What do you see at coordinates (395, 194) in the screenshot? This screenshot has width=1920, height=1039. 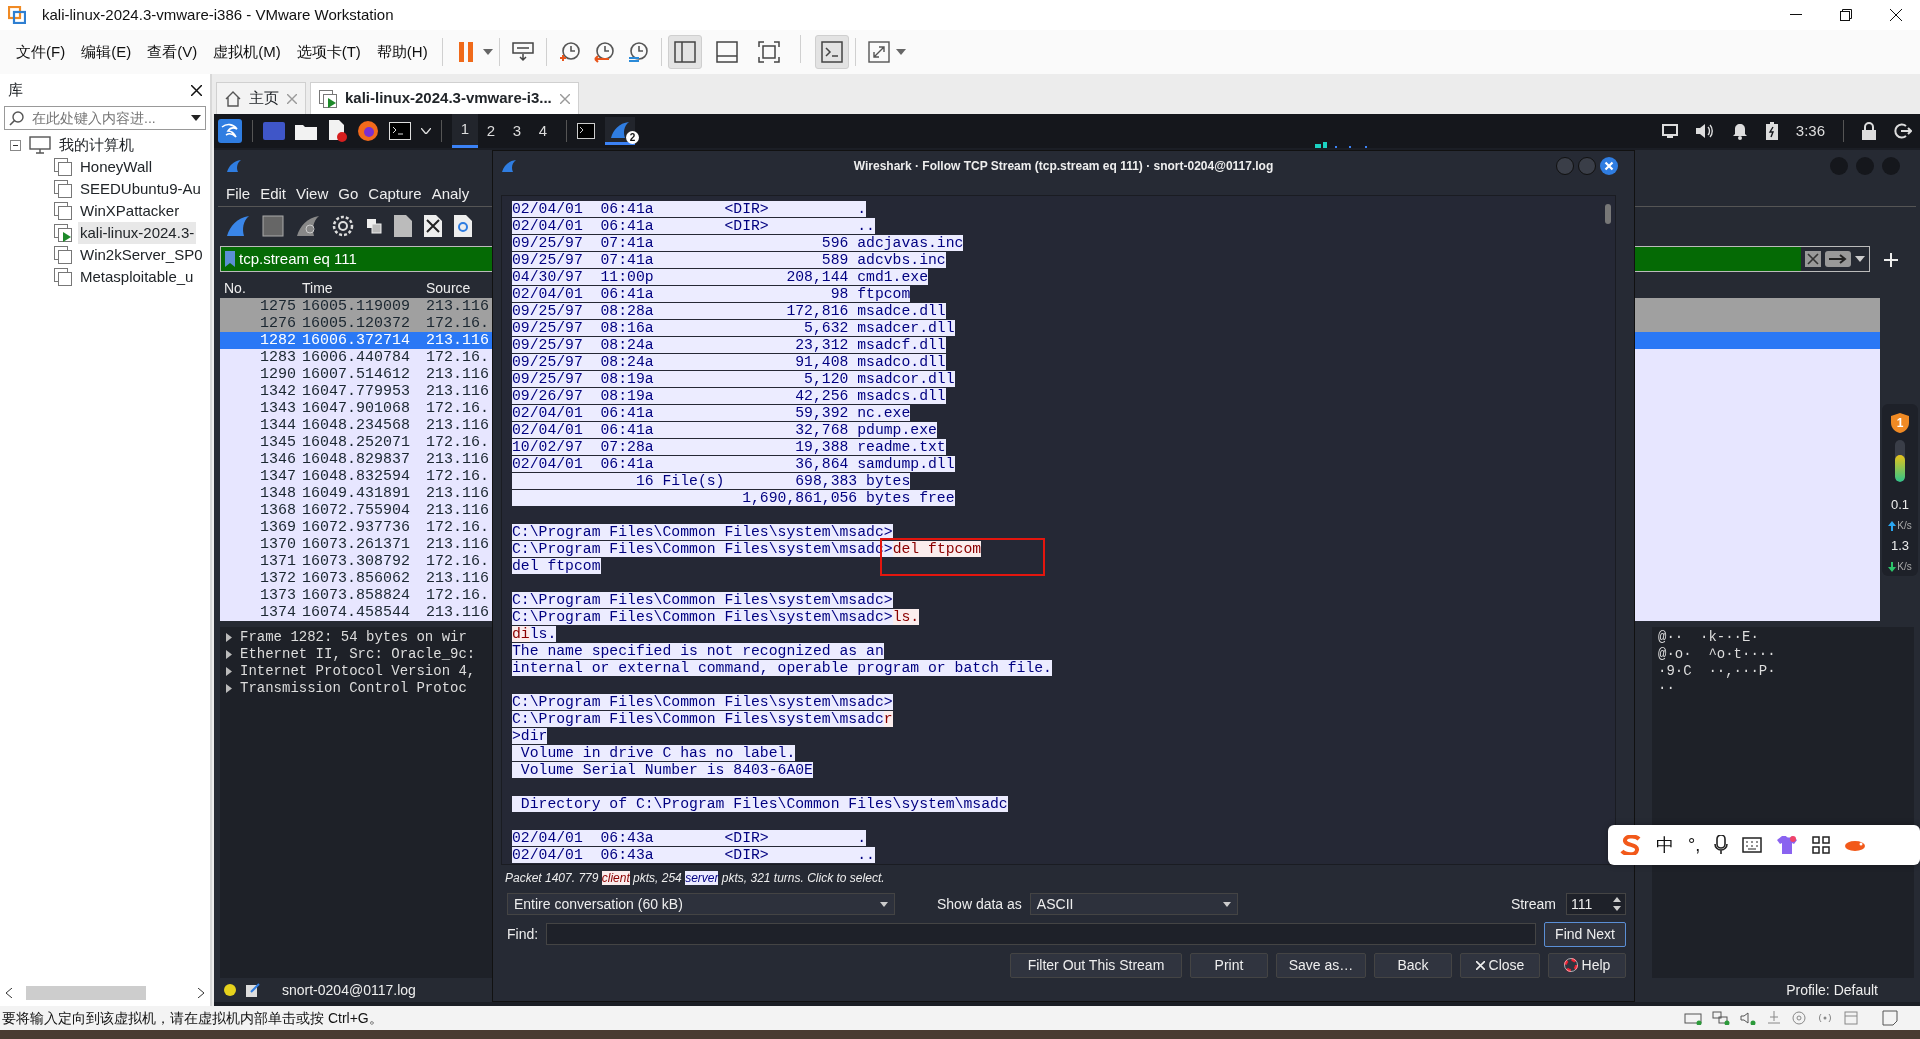 I see `menu-item: Capture` at bounding box center [395, 194].